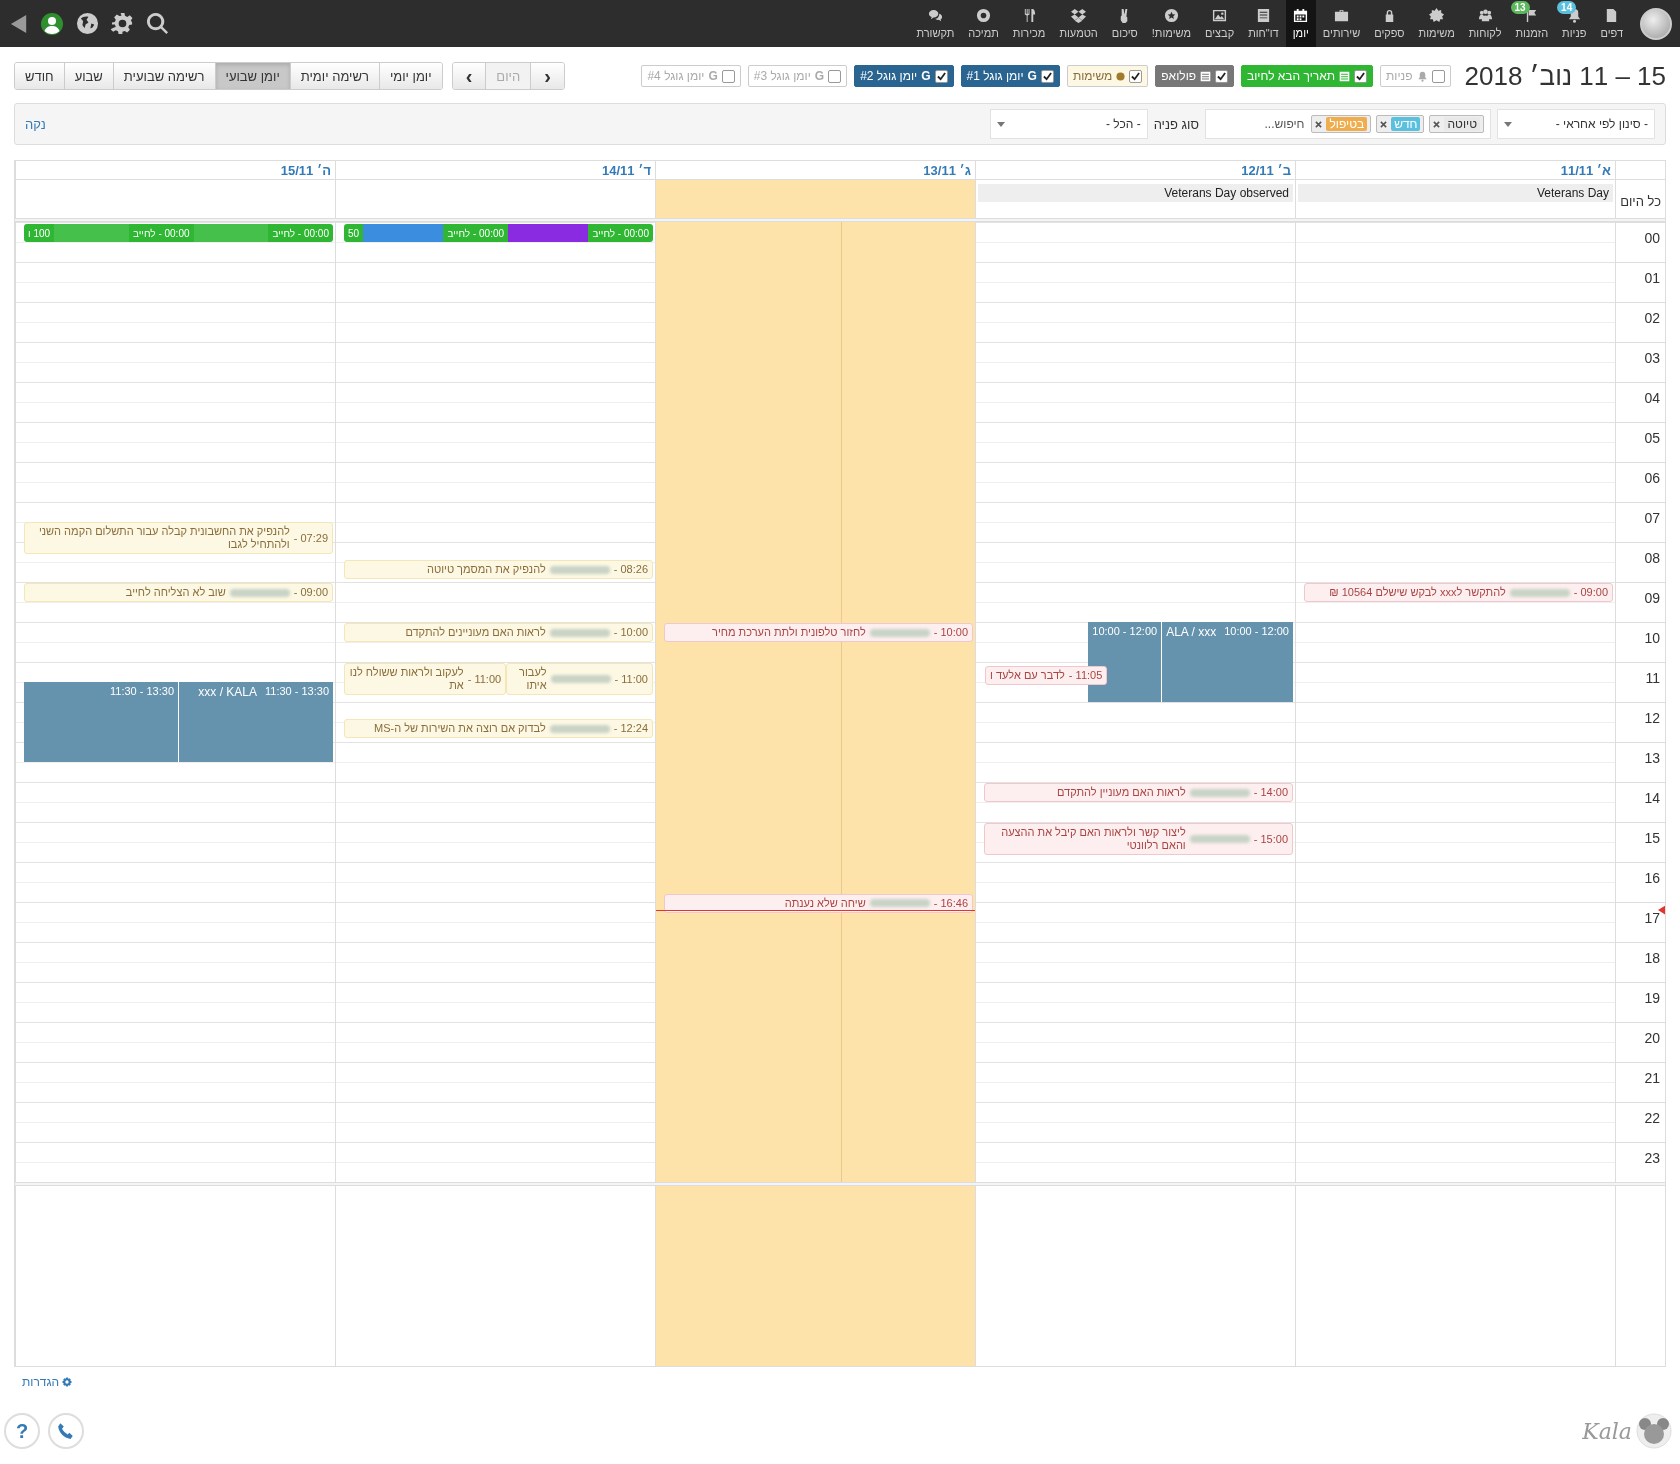 The width and height of the screenshot is (1680, 1464). What do you see at coordinates (163, 76) in the screenshot?
I see `view-tab: רשימה שבועית` at bounding box center [163, 76].